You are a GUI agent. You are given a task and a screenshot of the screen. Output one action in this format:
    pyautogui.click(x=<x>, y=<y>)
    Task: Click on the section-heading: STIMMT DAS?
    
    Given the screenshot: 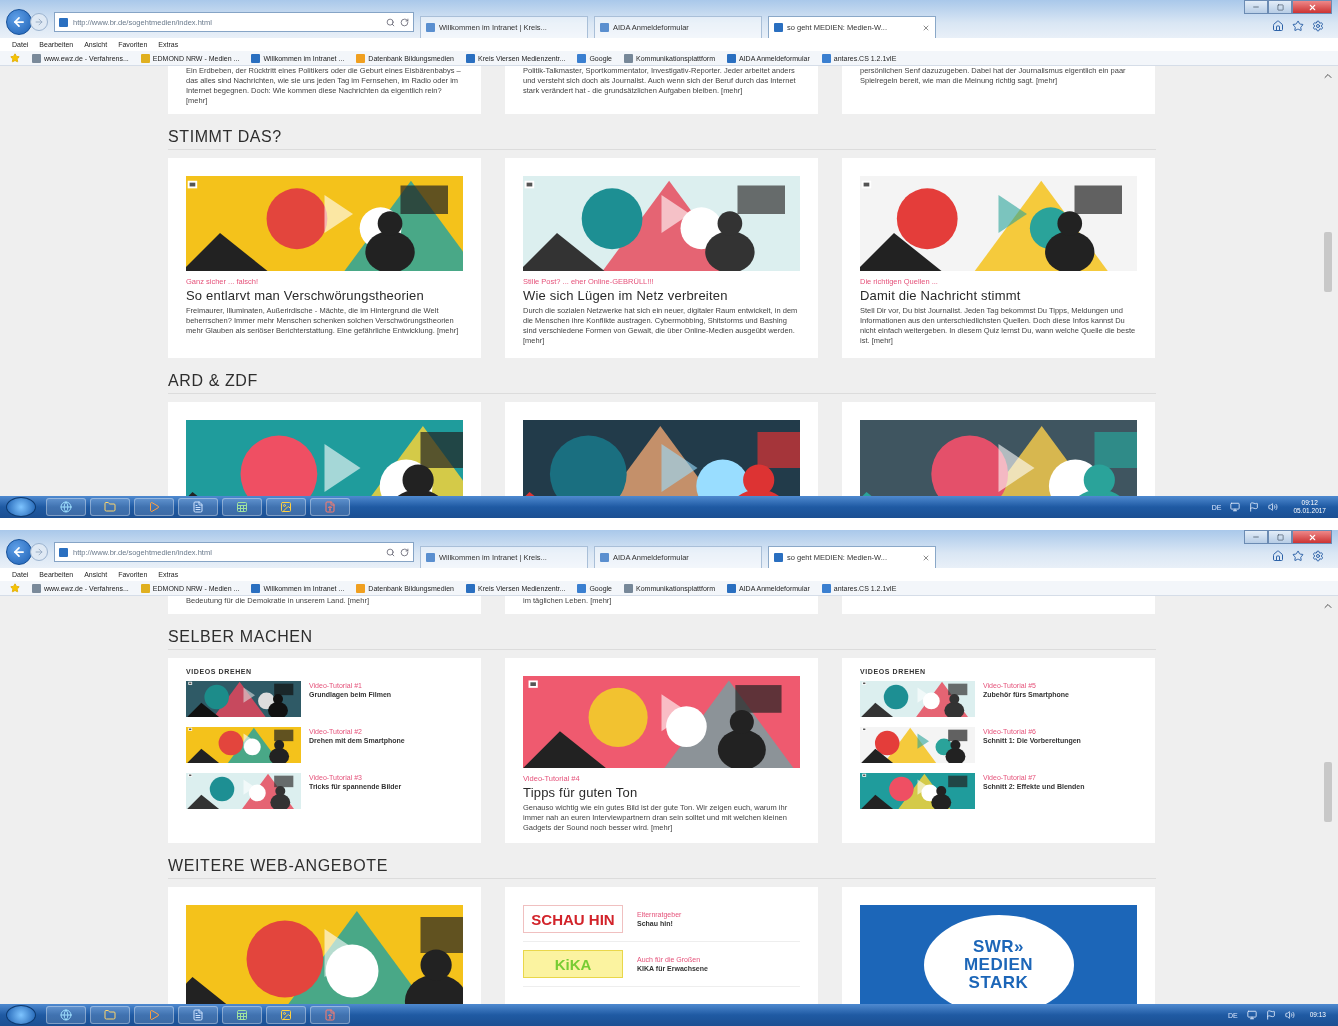 What is the action you would take?
    pyautogui.click(x=662, y=139)
    